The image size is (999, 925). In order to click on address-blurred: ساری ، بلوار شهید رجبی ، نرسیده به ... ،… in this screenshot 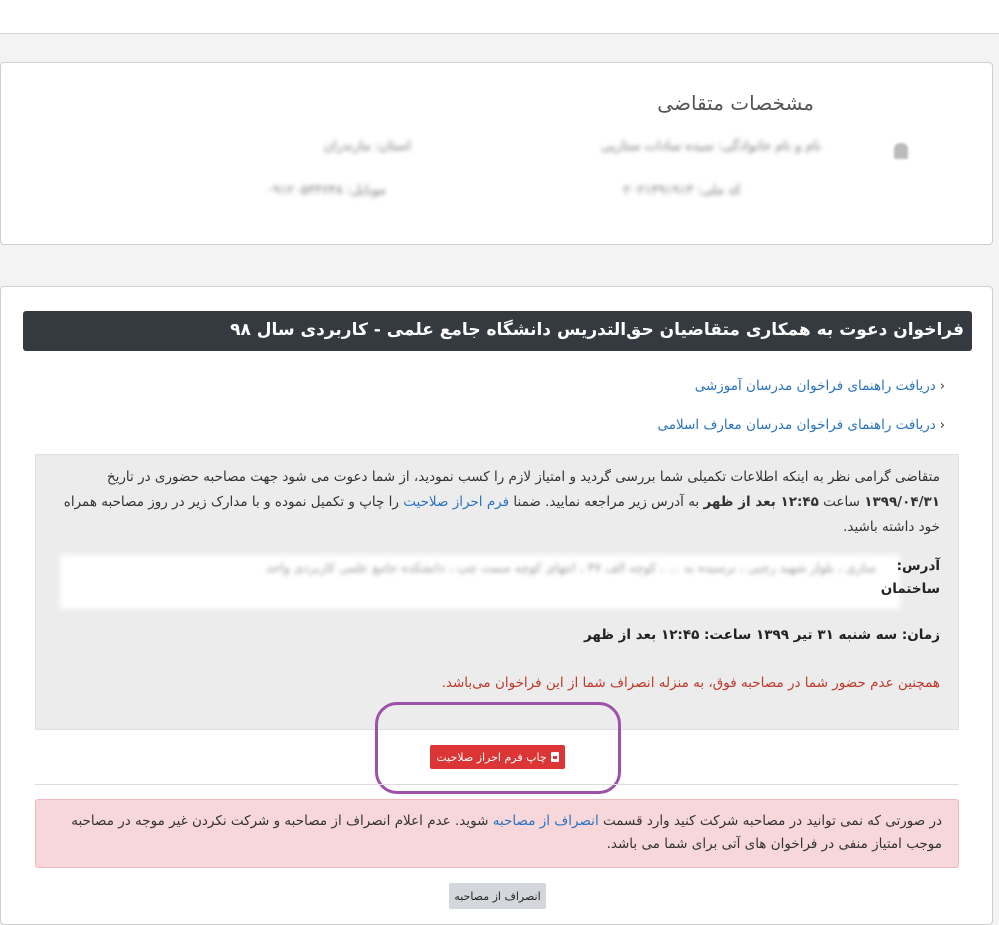, I will do `click(570, 567)`.